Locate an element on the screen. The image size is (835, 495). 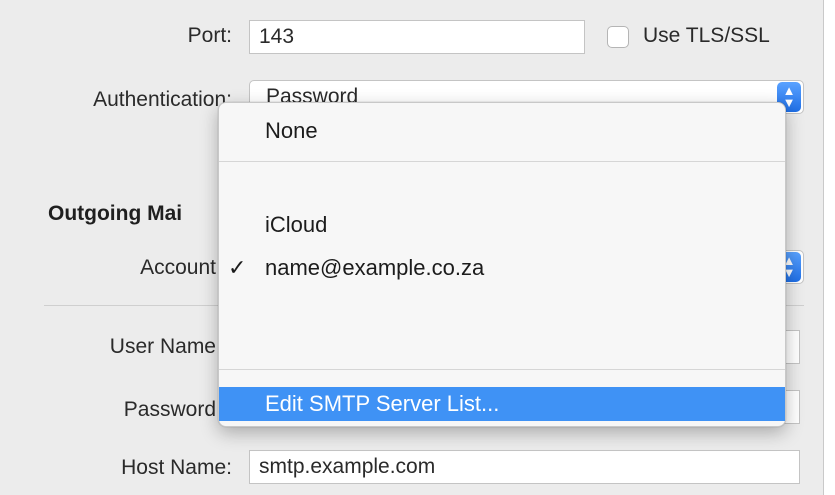
host-name-label: Host Name: is located at coordinates (176, 467).